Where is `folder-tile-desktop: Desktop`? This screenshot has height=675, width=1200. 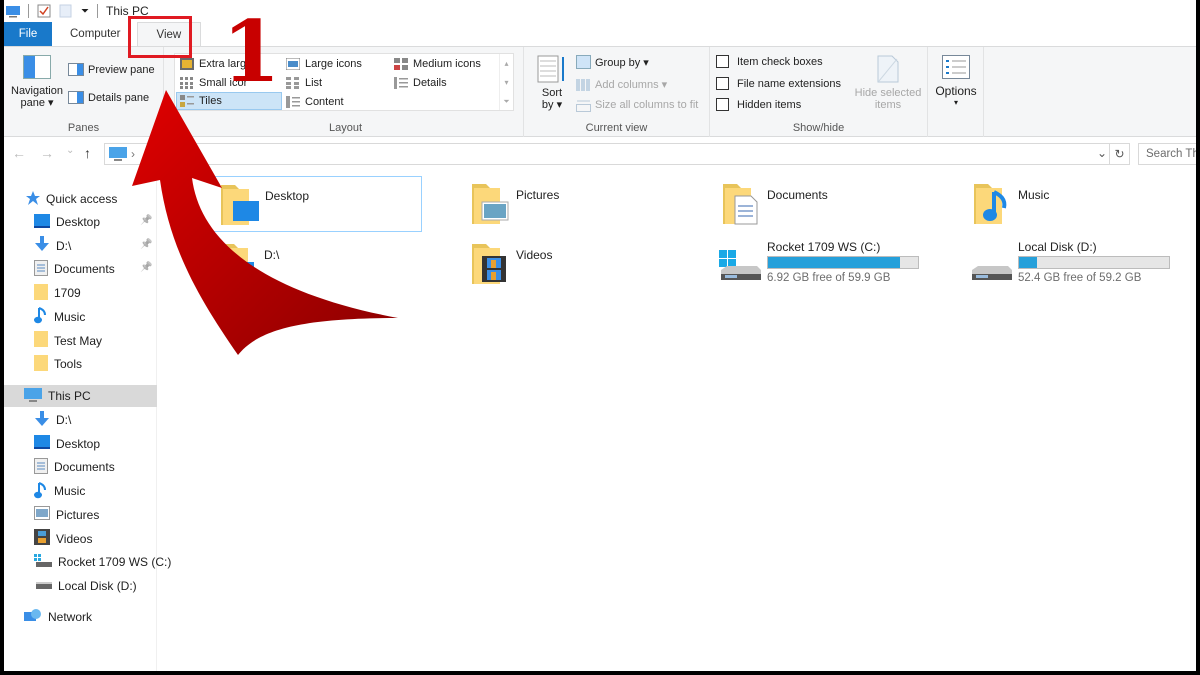
folder-tile-desktop: Desktop is located at coordinates (299, 204).